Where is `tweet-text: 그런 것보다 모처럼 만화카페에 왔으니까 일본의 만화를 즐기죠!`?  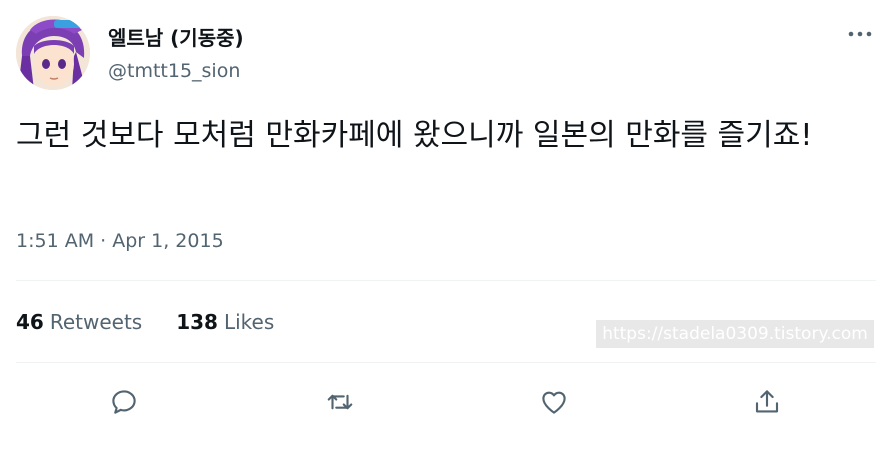 tweet-text: 그런 것보다 모처럼 만화카페에 왔으니까 일본의 만화를 즐기죠! is located at coordinates (414, 135).